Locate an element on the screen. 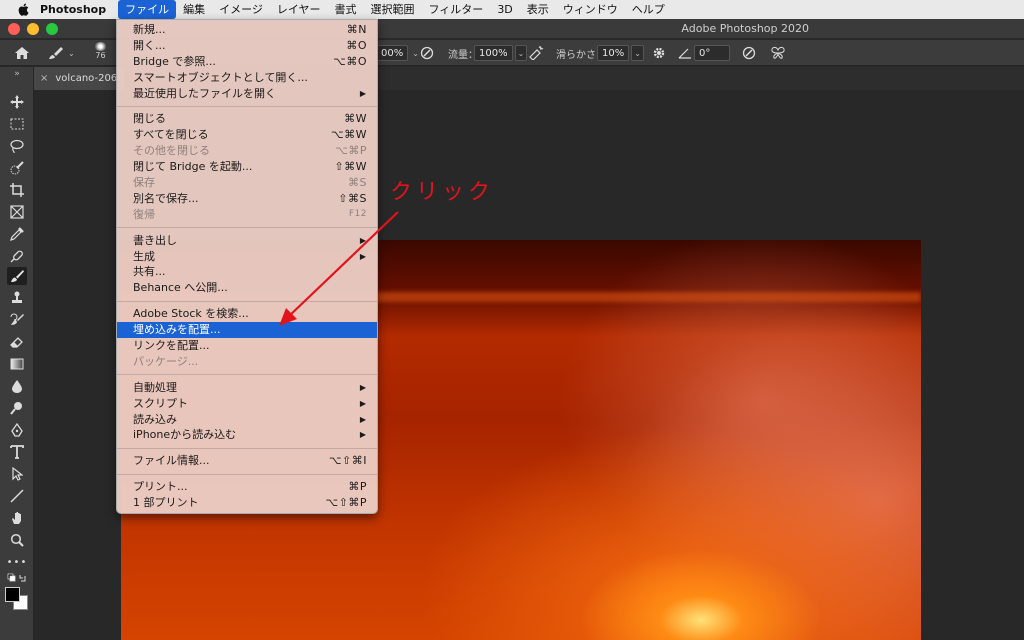 The image size is (1024, 640). menu-item-generate: 生成 ▶ is located at coordinates (247, 257).